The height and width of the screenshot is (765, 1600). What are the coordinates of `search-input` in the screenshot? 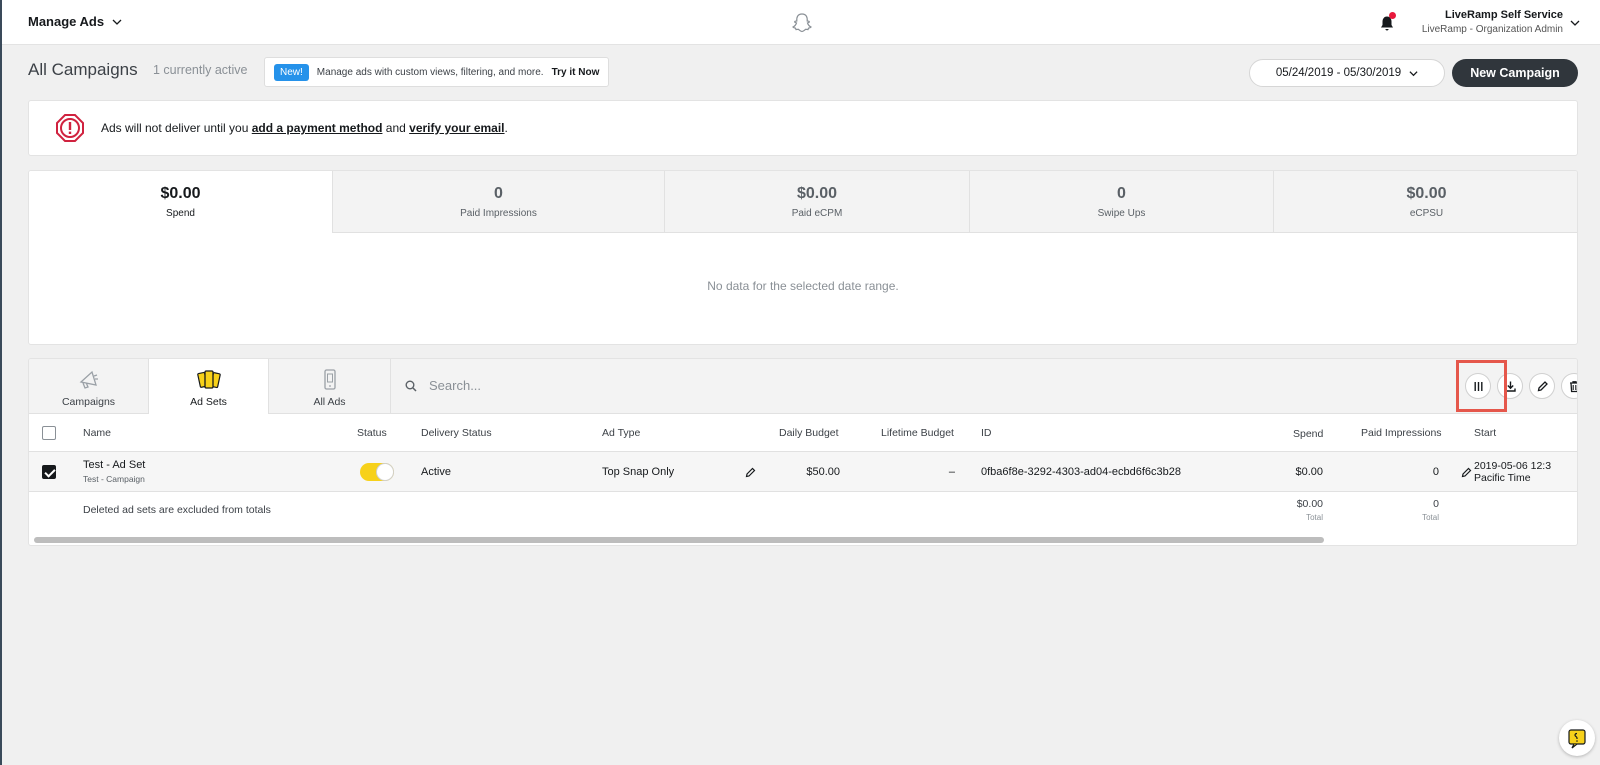 It's located at (629, 385).